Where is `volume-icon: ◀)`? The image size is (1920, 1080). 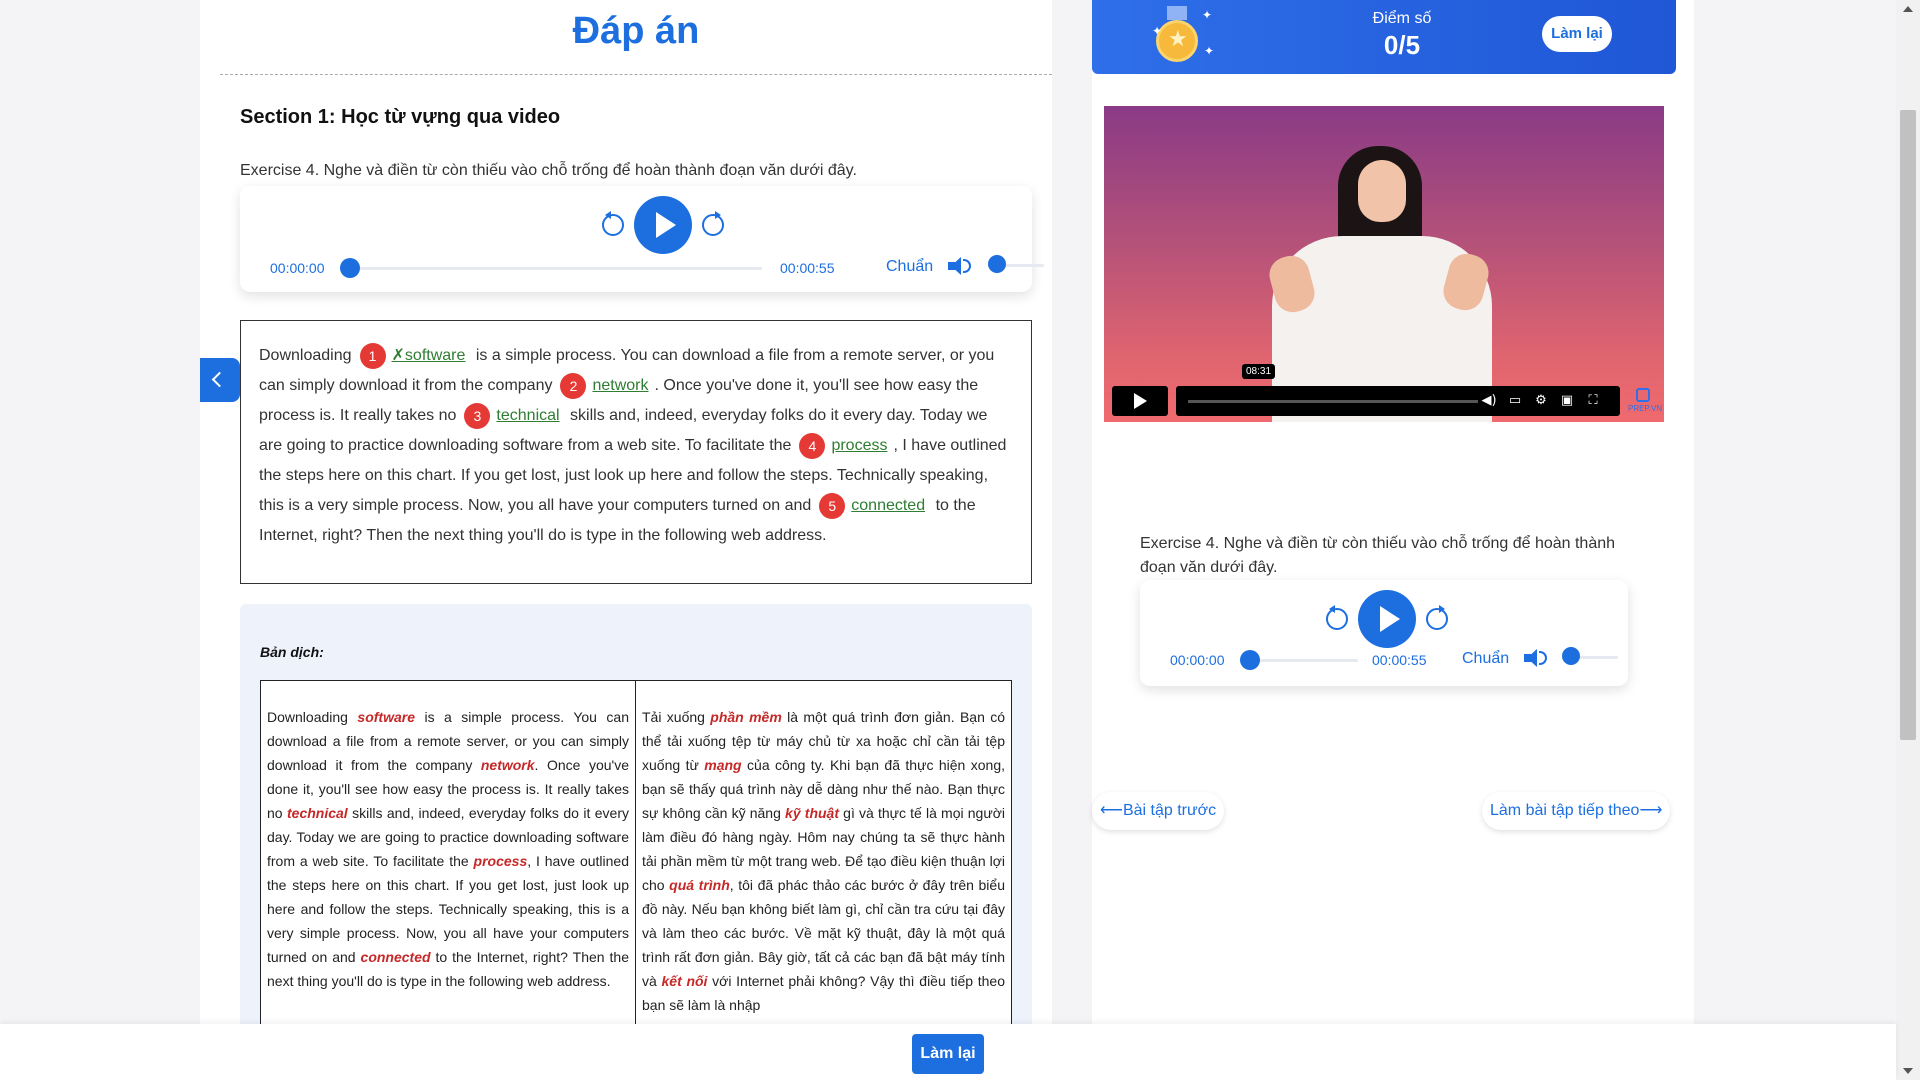 volume-icon: ◀) is located at coordinates (1489, 401).